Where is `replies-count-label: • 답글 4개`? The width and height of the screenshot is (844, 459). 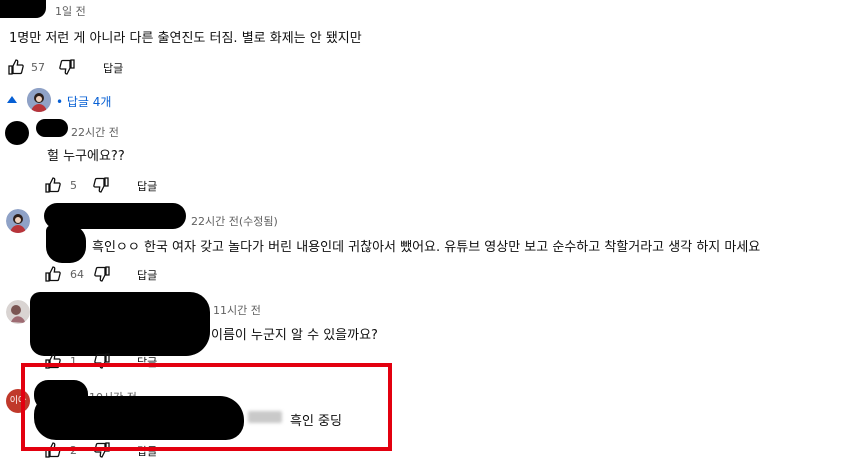 replies-count-label: • 답글 4개 is located at coordinates (84, 102).